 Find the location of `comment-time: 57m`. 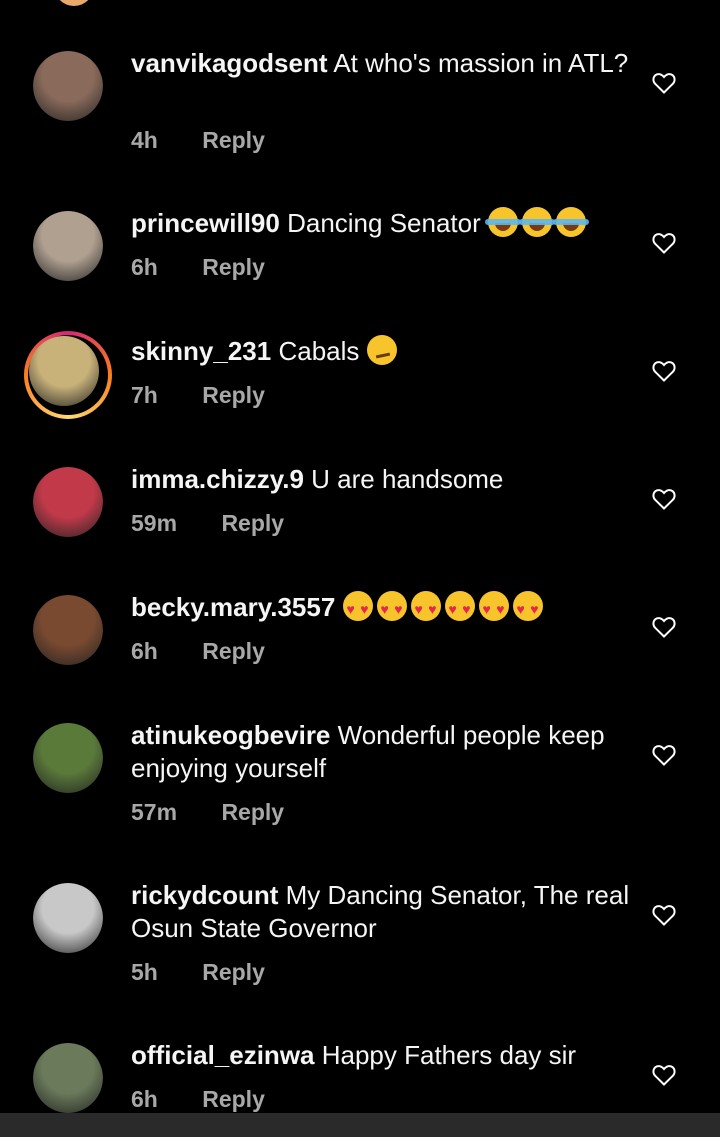

comment-time: 57m is located at coordinates (154, 812).